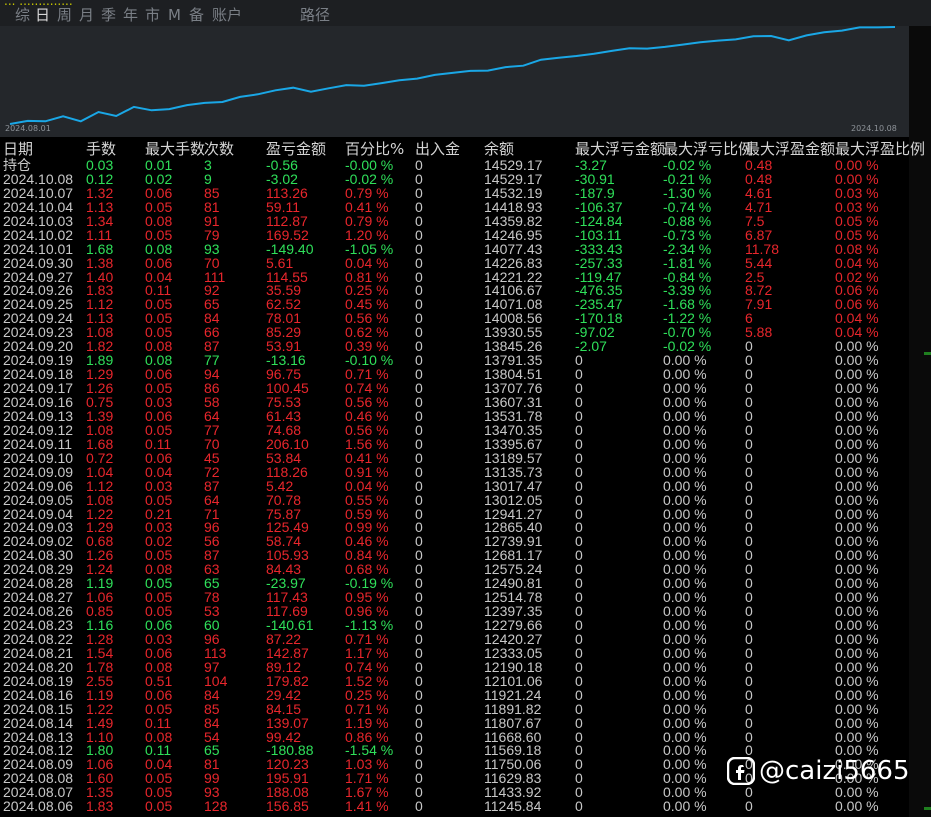 The width and height of the screenshot is (931, 817). Describe the element at coordinates (227, 15) in the screenshot. I see `tab-account: 账户` at that location.